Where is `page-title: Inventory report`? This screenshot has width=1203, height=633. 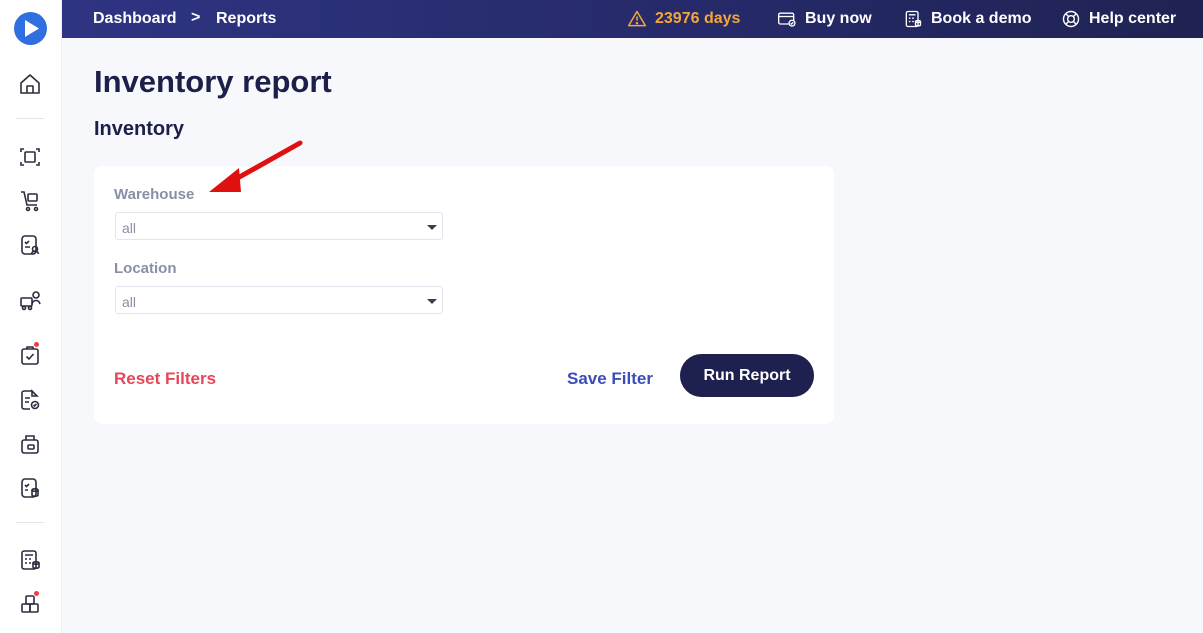 page-title: Inventory report is located at coordinates (213, 81).